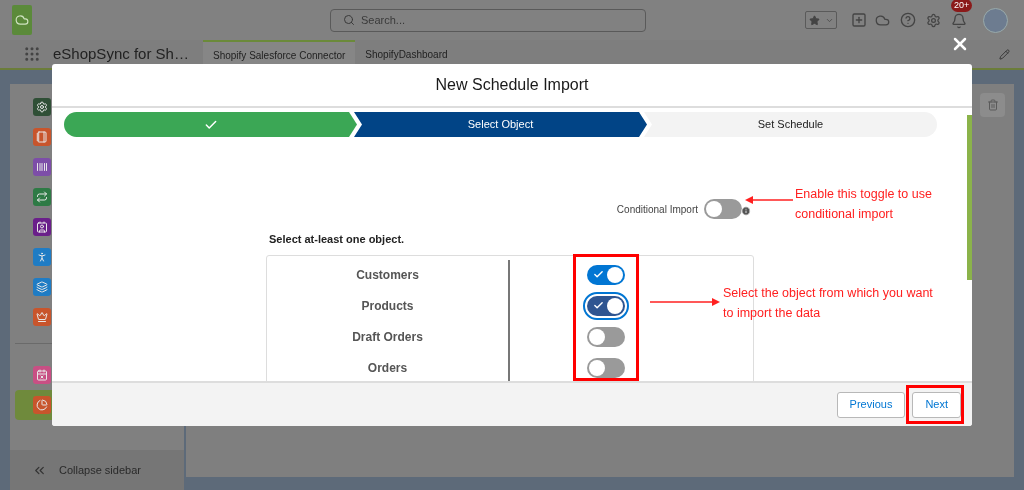  What do you see at coordinates (863, 204) in the screenshot?
I see `annotation-text: Enable this toggle to use conditional import` at bounding box center [863, 204].